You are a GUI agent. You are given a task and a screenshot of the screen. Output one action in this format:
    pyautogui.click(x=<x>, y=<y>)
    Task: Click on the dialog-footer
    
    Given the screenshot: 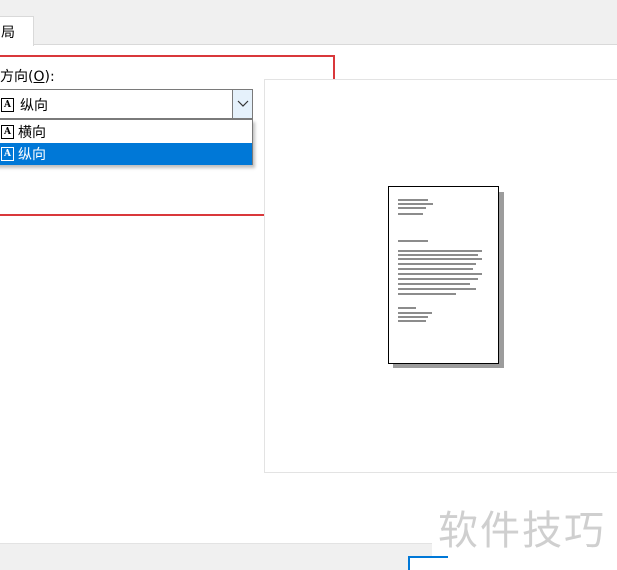 What is the action you would take?
    pyautogui.click(x=216, y=556)
    